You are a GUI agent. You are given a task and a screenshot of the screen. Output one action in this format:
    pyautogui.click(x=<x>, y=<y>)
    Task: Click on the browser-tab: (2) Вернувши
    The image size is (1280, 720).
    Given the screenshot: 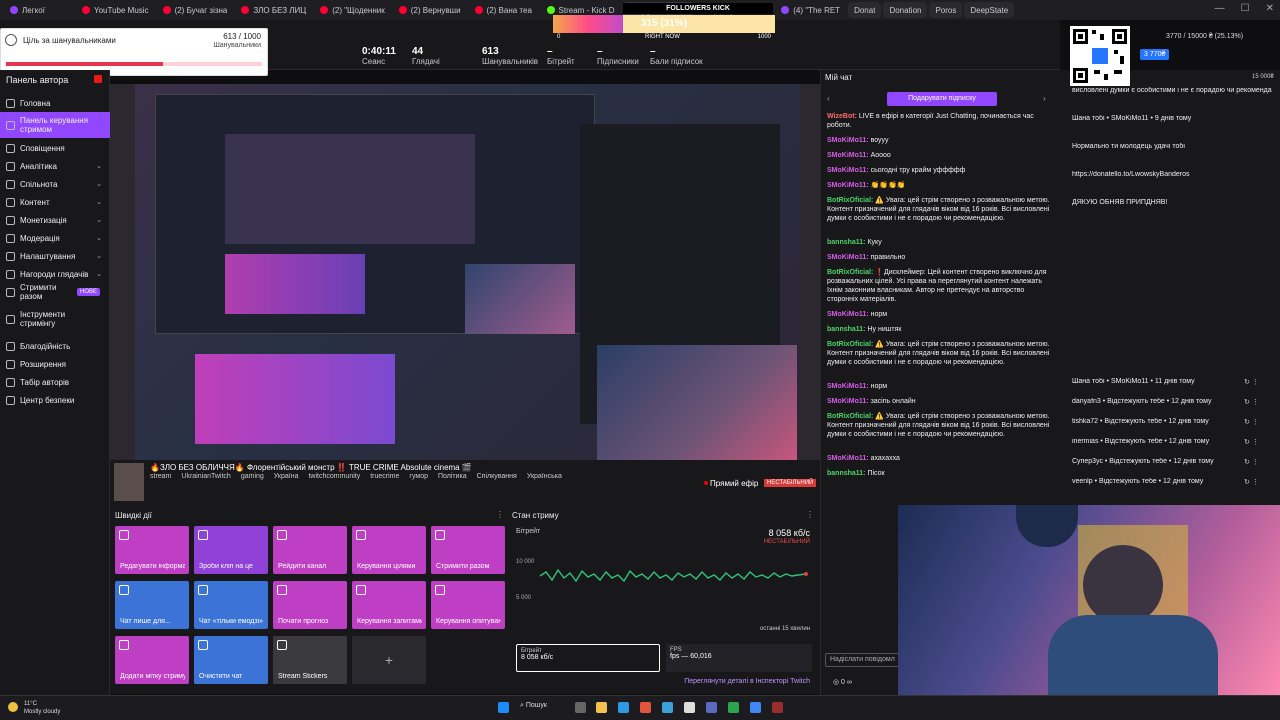 What is the action you would take?
    pyautogui.click(x=430, y=10)
    